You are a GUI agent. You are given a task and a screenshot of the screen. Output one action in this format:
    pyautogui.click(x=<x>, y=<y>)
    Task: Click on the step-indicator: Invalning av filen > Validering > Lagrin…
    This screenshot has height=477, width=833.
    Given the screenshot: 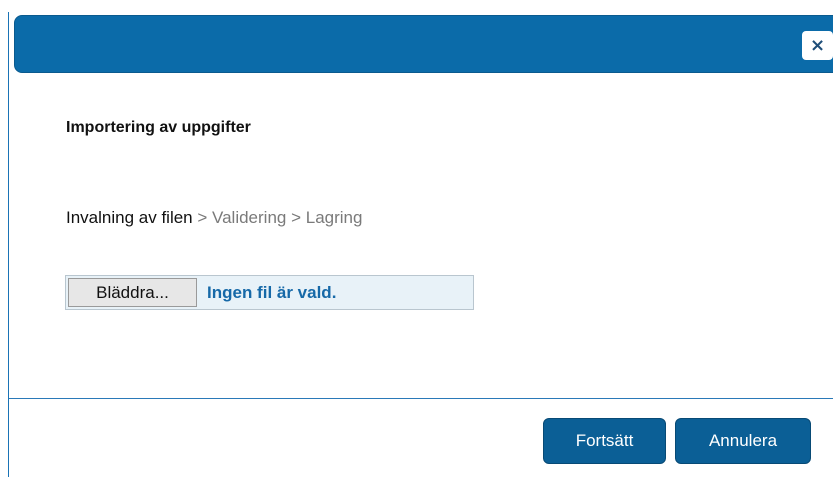 What is the action you would take?
    pyautogui.click(x=214, y=218)
    